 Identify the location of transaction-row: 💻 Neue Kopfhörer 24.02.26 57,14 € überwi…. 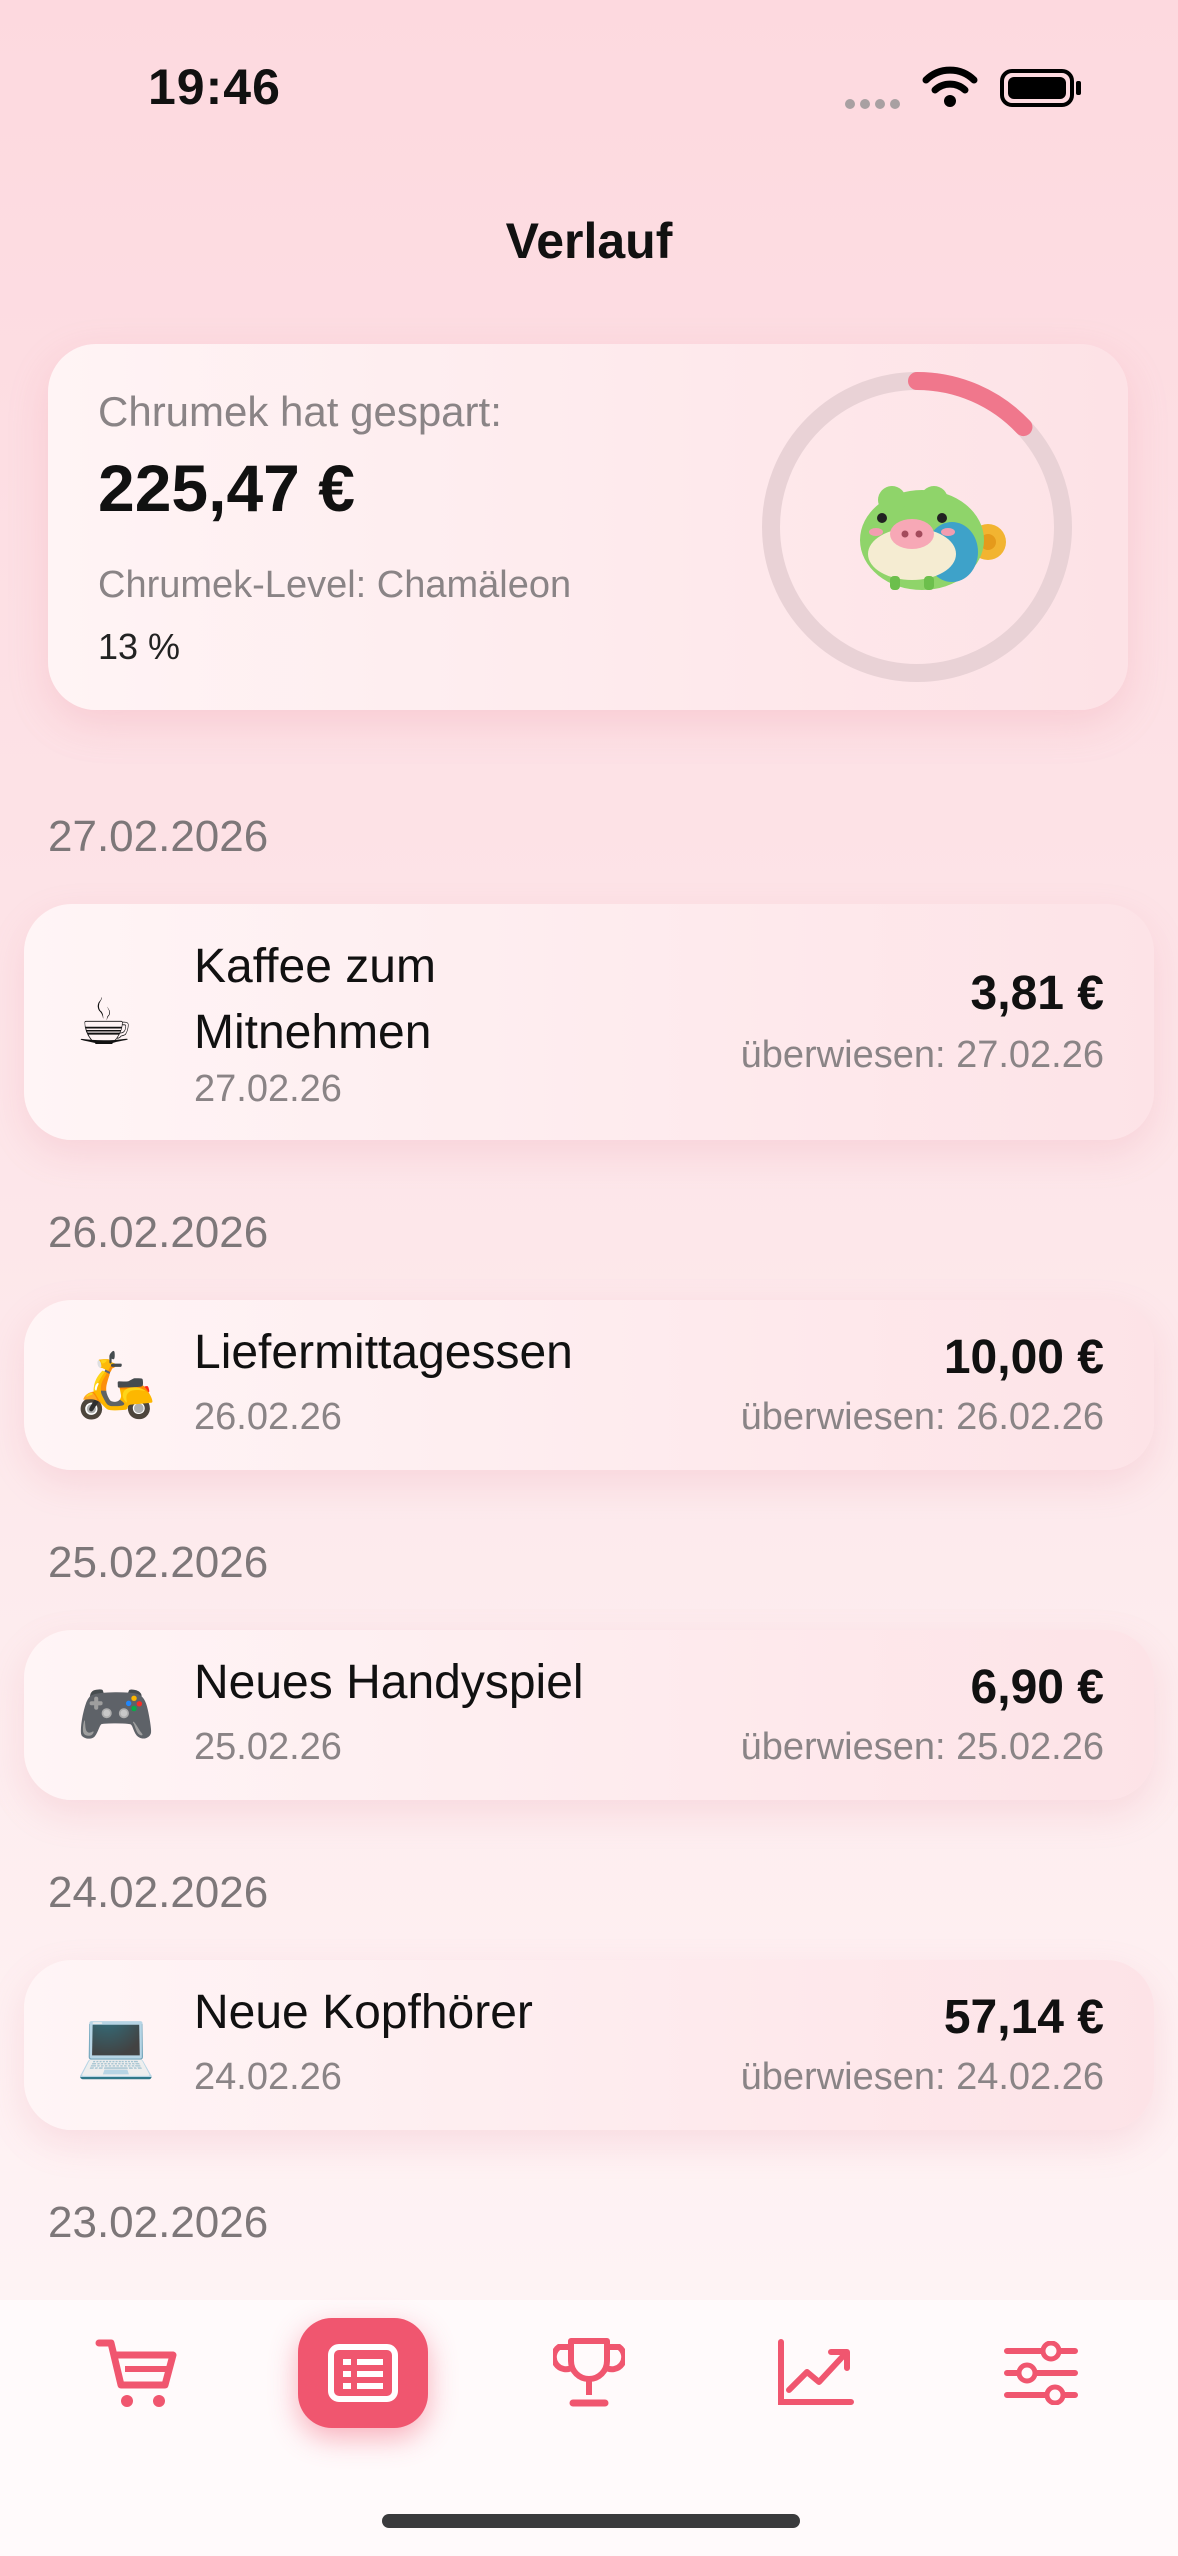
(589, 2045).